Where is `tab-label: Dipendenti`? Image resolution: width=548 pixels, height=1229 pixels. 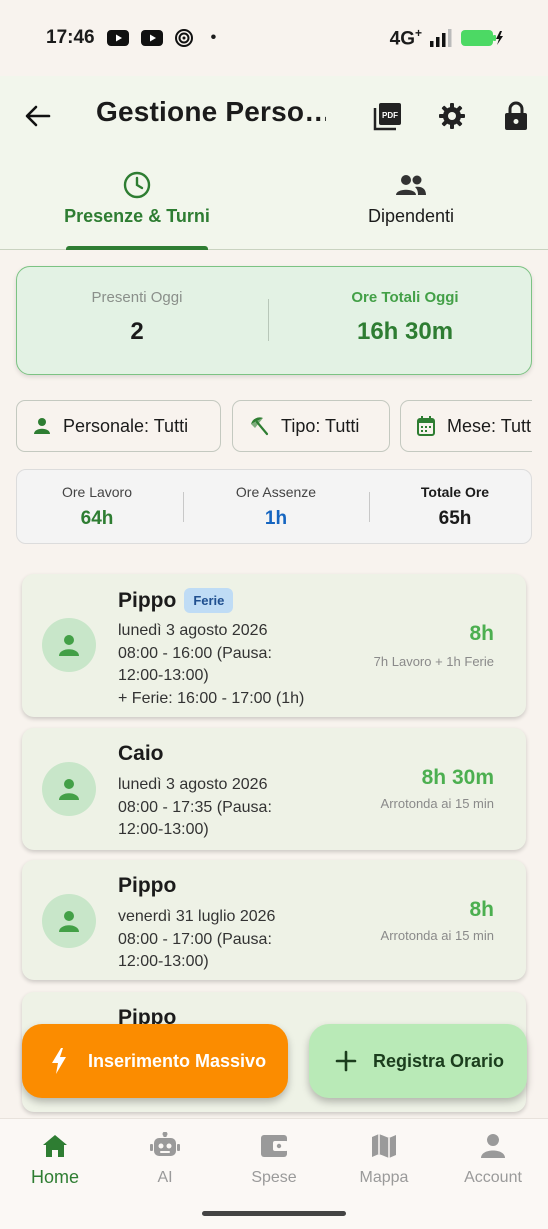
tab-label: Dipendenti is located at coordinates (411, 216).